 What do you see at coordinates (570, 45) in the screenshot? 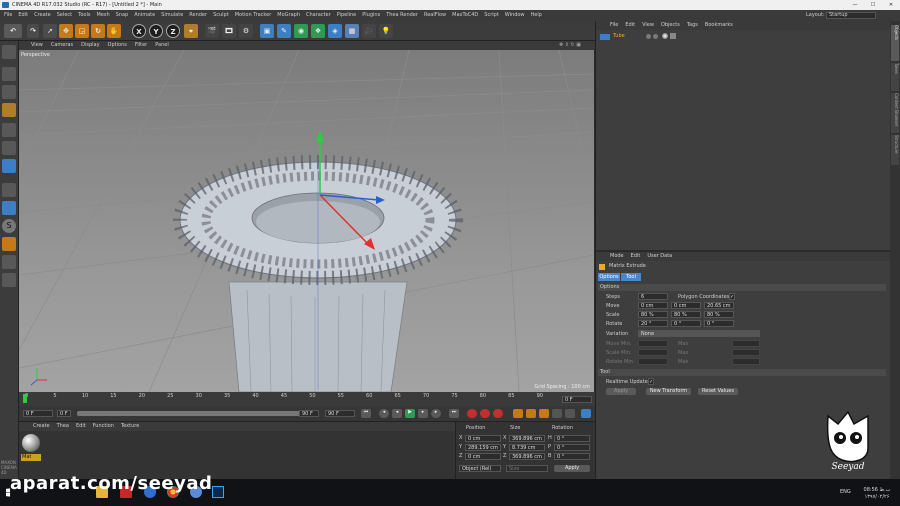
I see `viewport-nav-icons: ✥ ⇕ ↻ ▣` at bounding box center [570, 45].